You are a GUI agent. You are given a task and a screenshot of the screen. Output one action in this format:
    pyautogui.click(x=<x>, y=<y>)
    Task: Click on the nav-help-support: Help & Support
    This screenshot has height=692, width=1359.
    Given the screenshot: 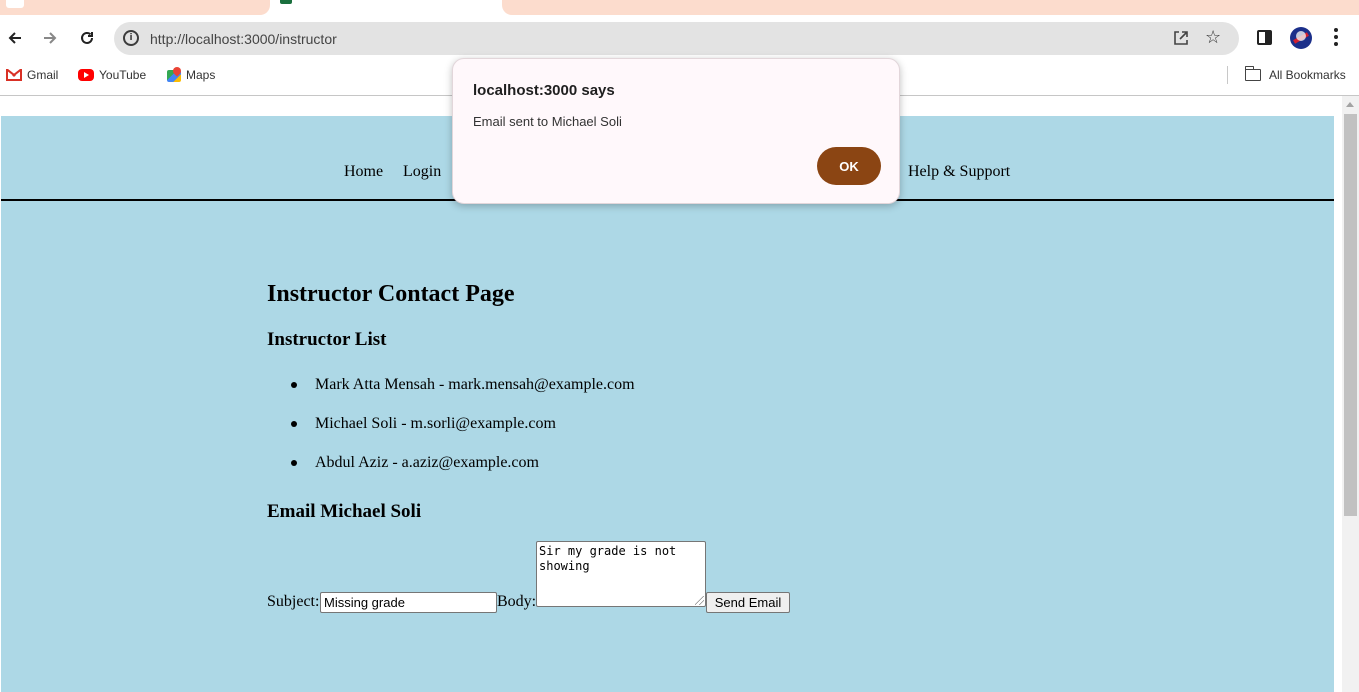 What is the action you would take?
    pyautogui.click(x=959, y=172)
    